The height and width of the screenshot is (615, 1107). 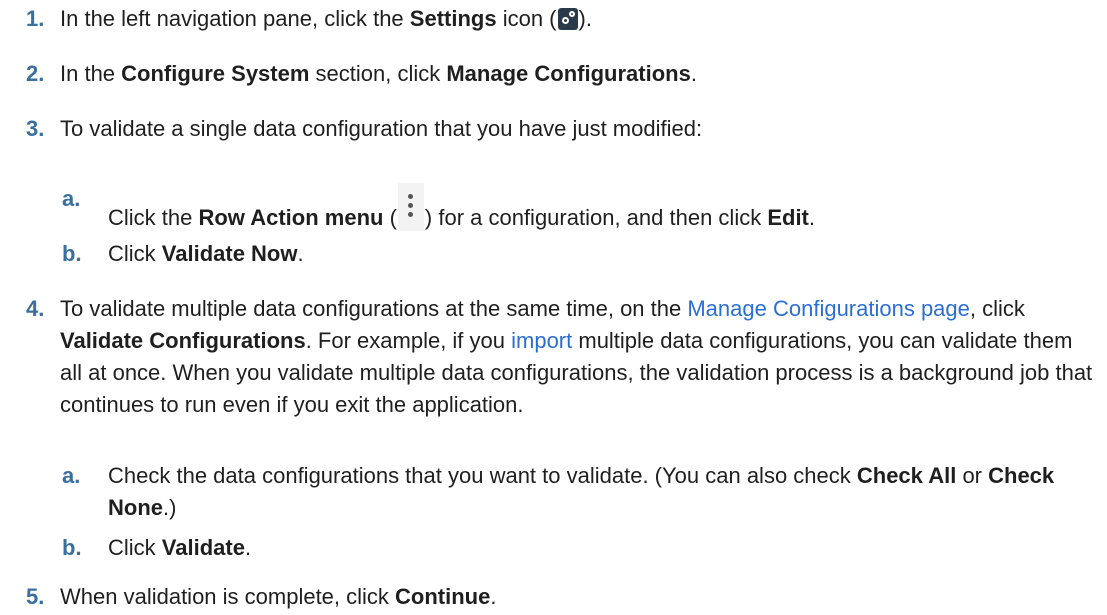 I want to click on settings-gear-icon, so click(x=567, y=19).